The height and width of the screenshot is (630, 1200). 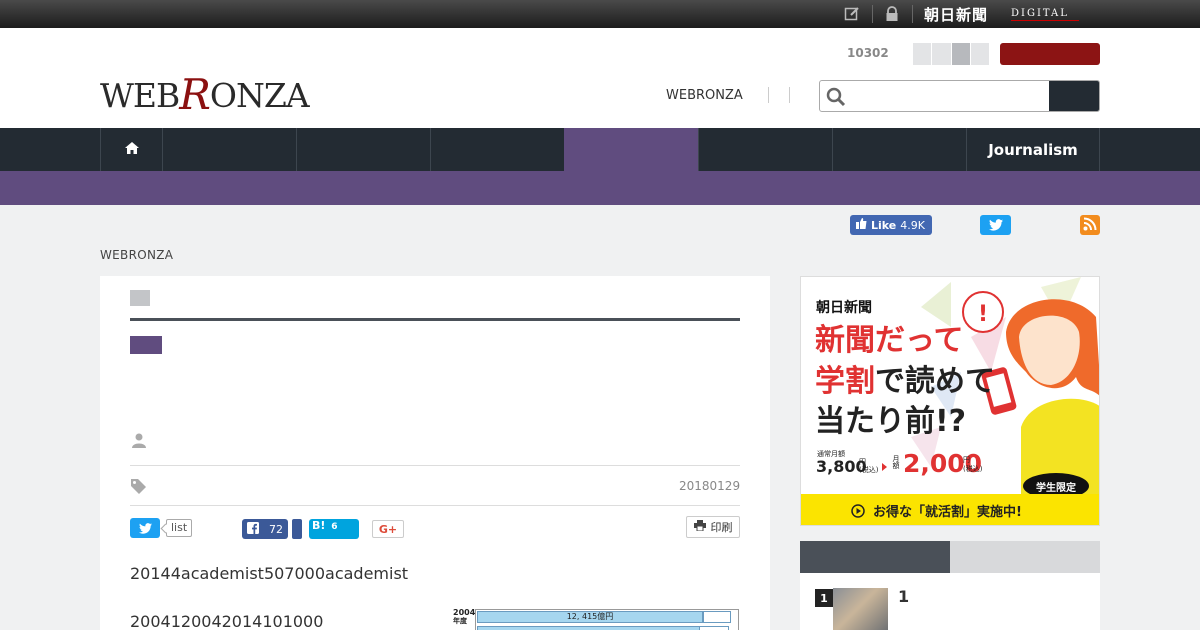 I want to click on figure-bar: 12, 415億円, so click(x=590, y=617).